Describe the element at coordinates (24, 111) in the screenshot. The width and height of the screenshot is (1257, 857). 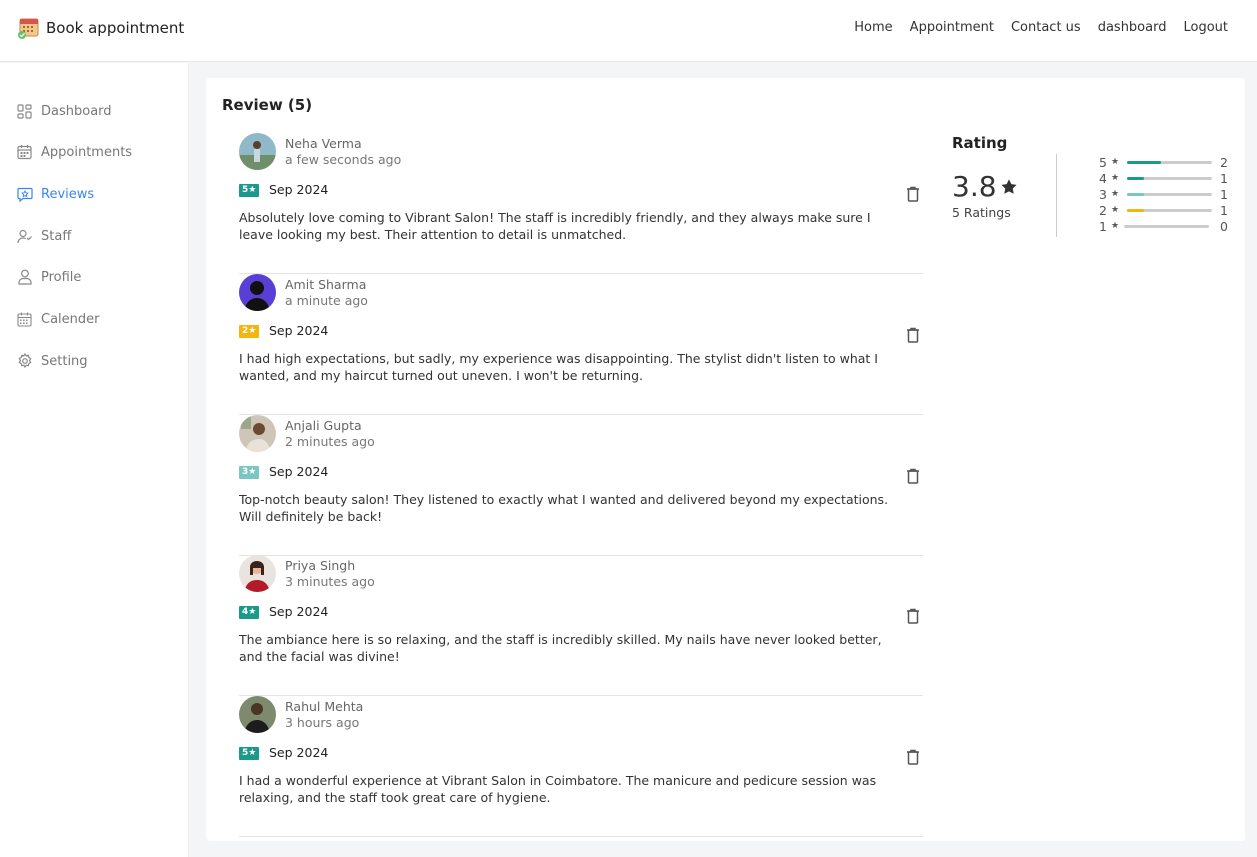
I see `dashboard-icon` at that location.